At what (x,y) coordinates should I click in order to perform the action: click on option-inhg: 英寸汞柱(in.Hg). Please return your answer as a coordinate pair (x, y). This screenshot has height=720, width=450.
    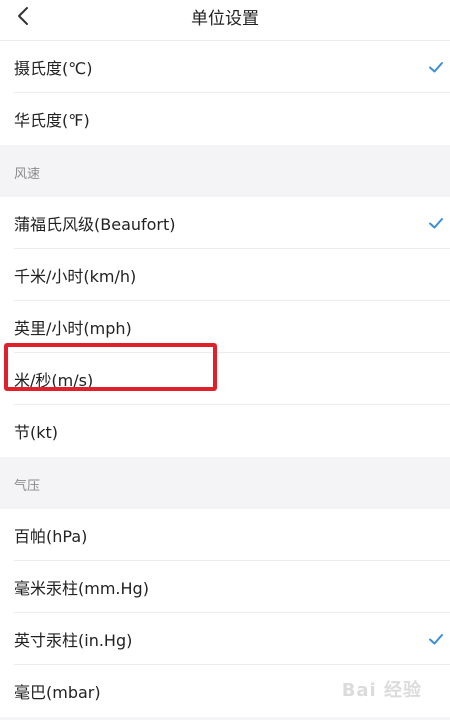
    Looking at the image, I should click on (225, 639).